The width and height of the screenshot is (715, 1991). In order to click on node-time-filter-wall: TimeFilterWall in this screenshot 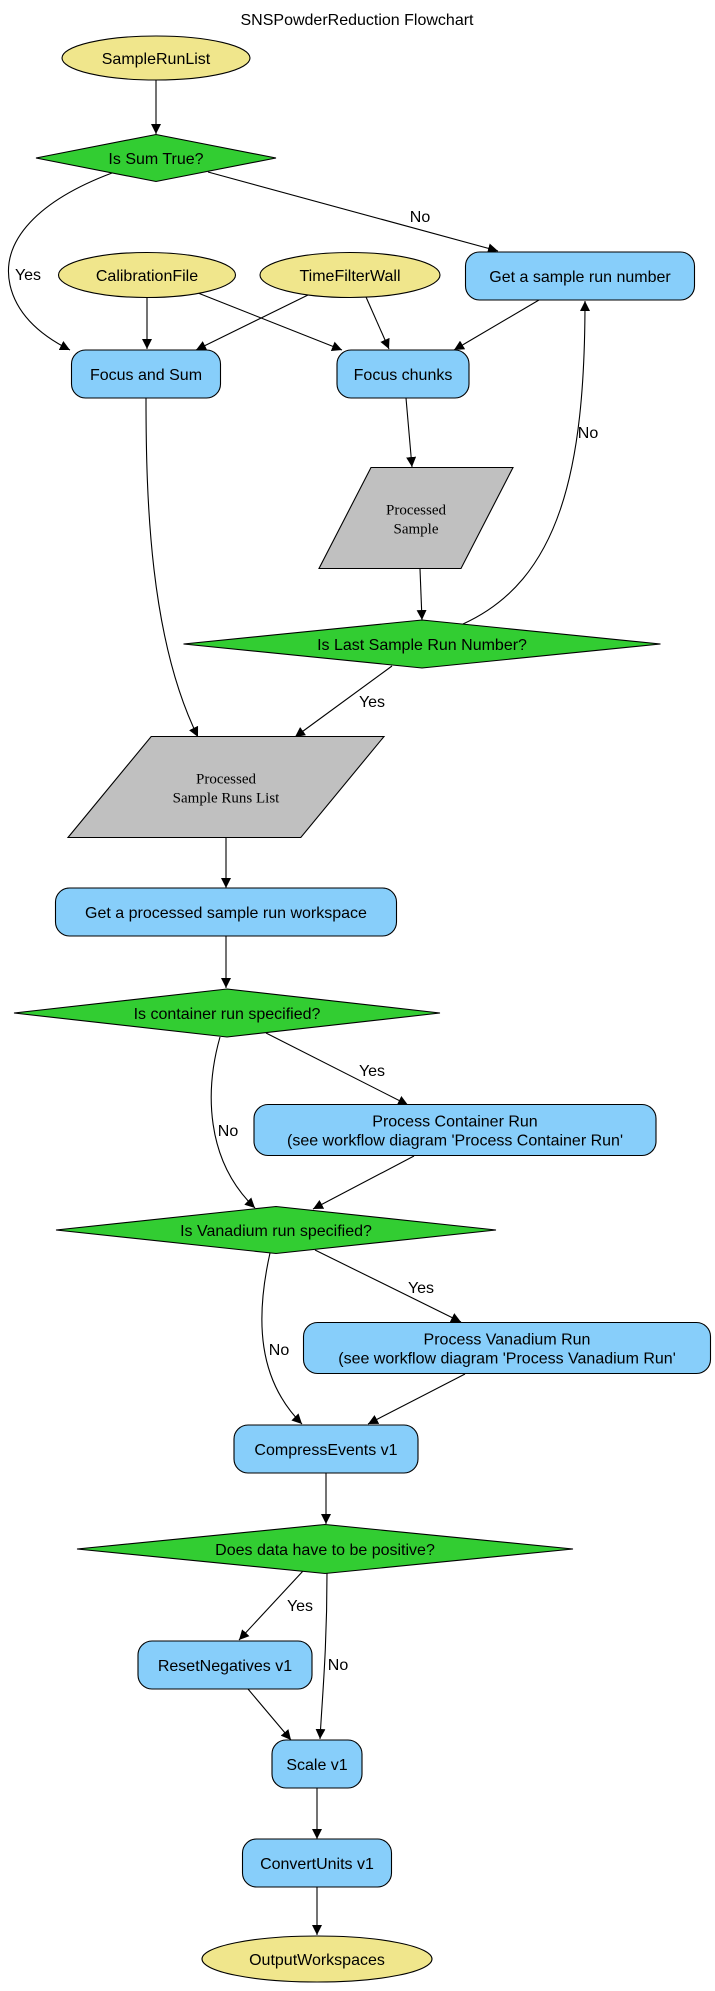, I will do `click(350, 275)`.